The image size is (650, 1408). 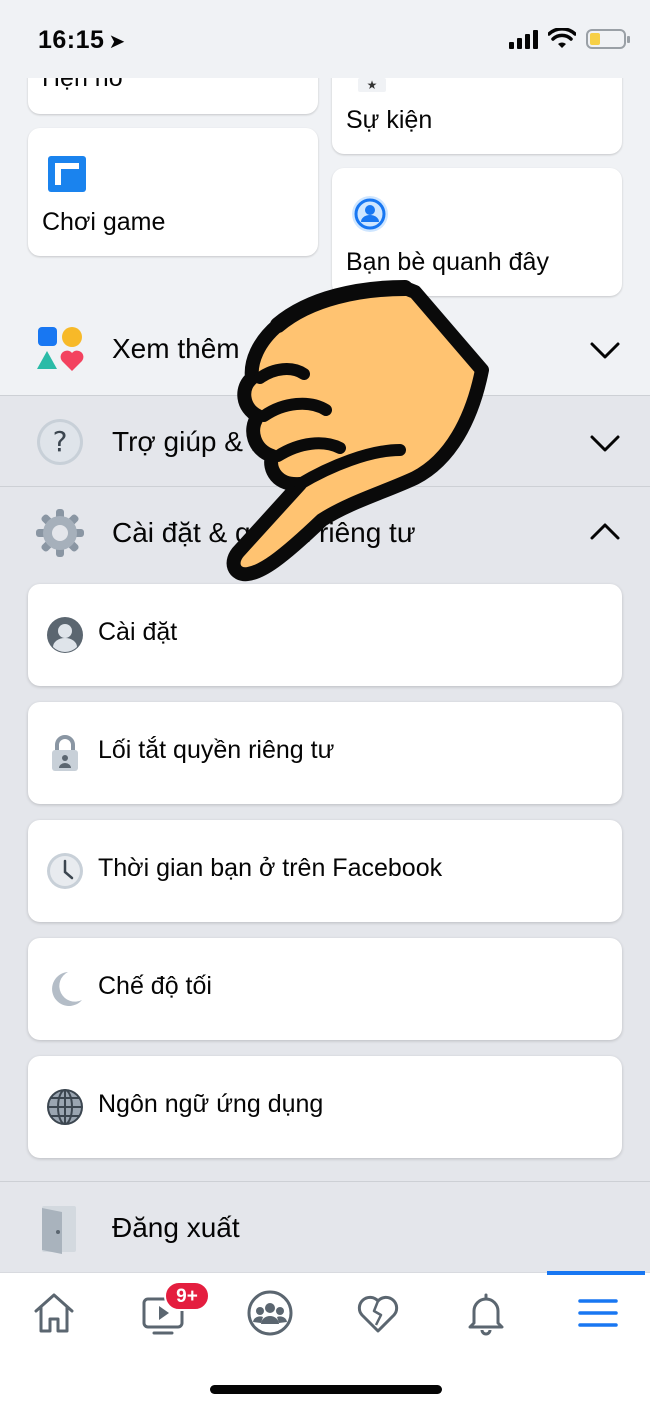 I want to click on battery-icon, so click(x=608, y=39).